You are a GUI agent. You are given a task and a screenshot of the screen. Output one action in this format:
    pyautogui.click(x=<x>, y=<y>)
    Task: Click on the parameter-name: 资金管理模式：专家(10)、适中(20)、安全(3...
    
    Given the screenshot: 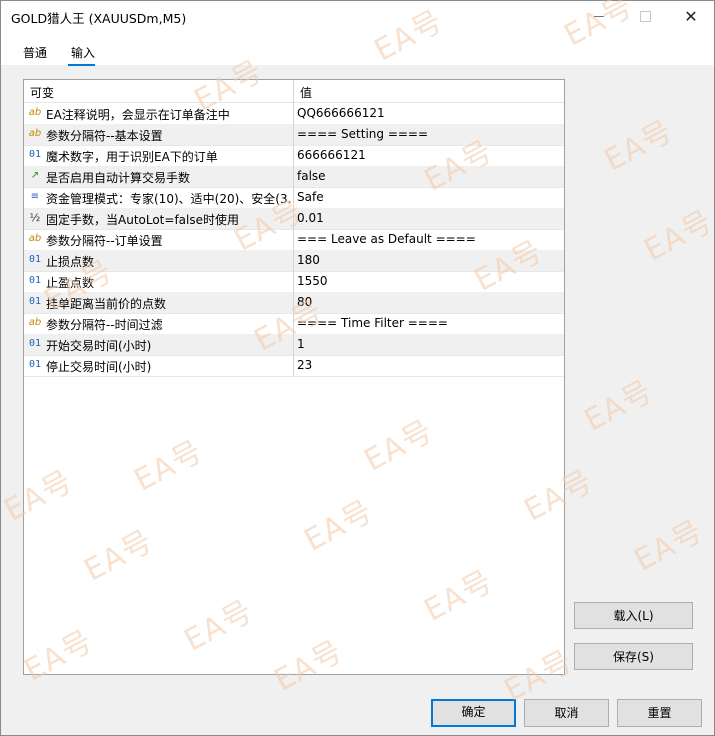 What is the action you would take?
    pyautogui.click(x=168, y=199)
    